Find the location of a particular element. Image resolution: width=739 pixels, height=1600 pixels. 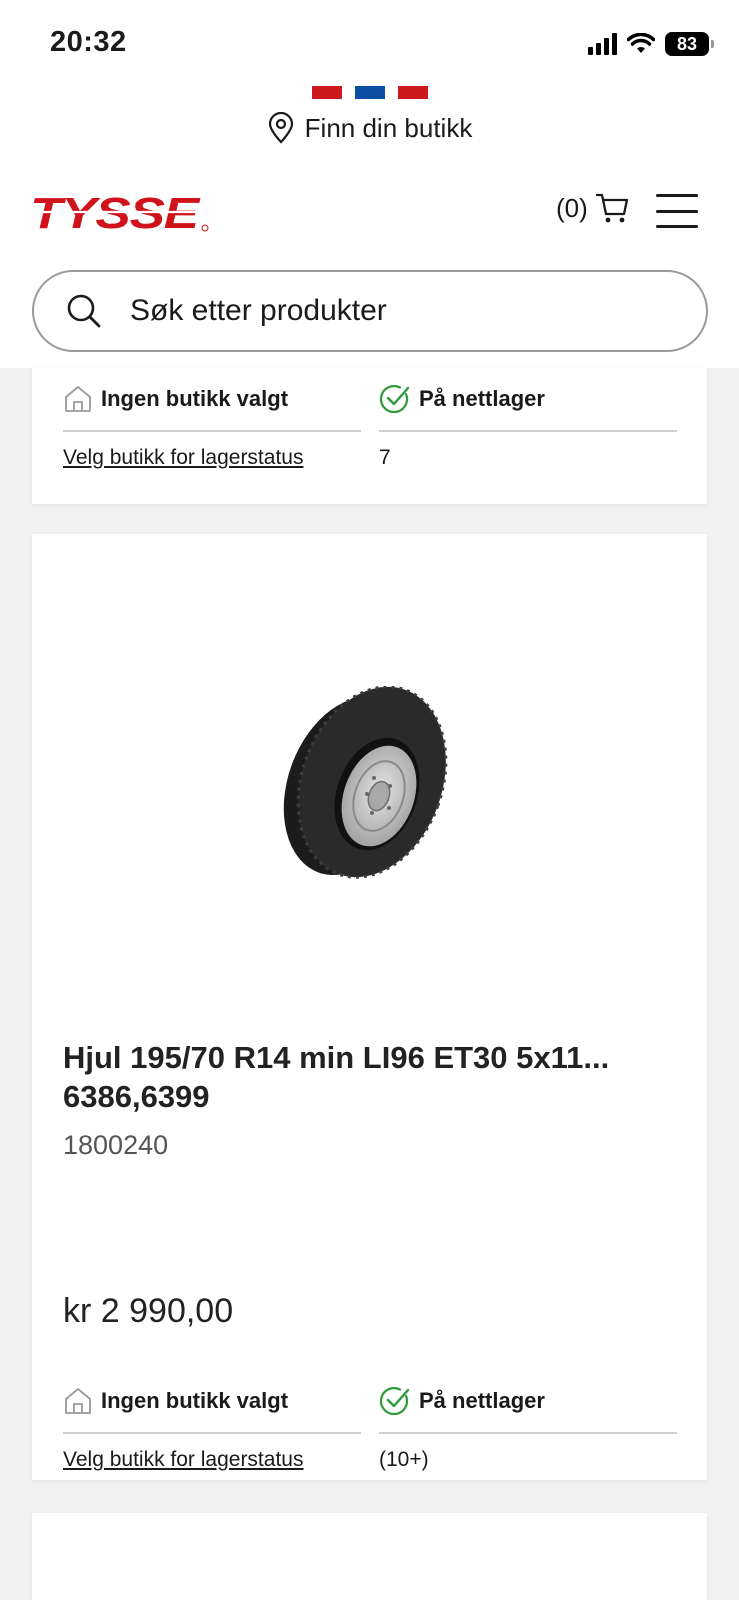

status-icons: 83 is located at coordinates (651, 44).